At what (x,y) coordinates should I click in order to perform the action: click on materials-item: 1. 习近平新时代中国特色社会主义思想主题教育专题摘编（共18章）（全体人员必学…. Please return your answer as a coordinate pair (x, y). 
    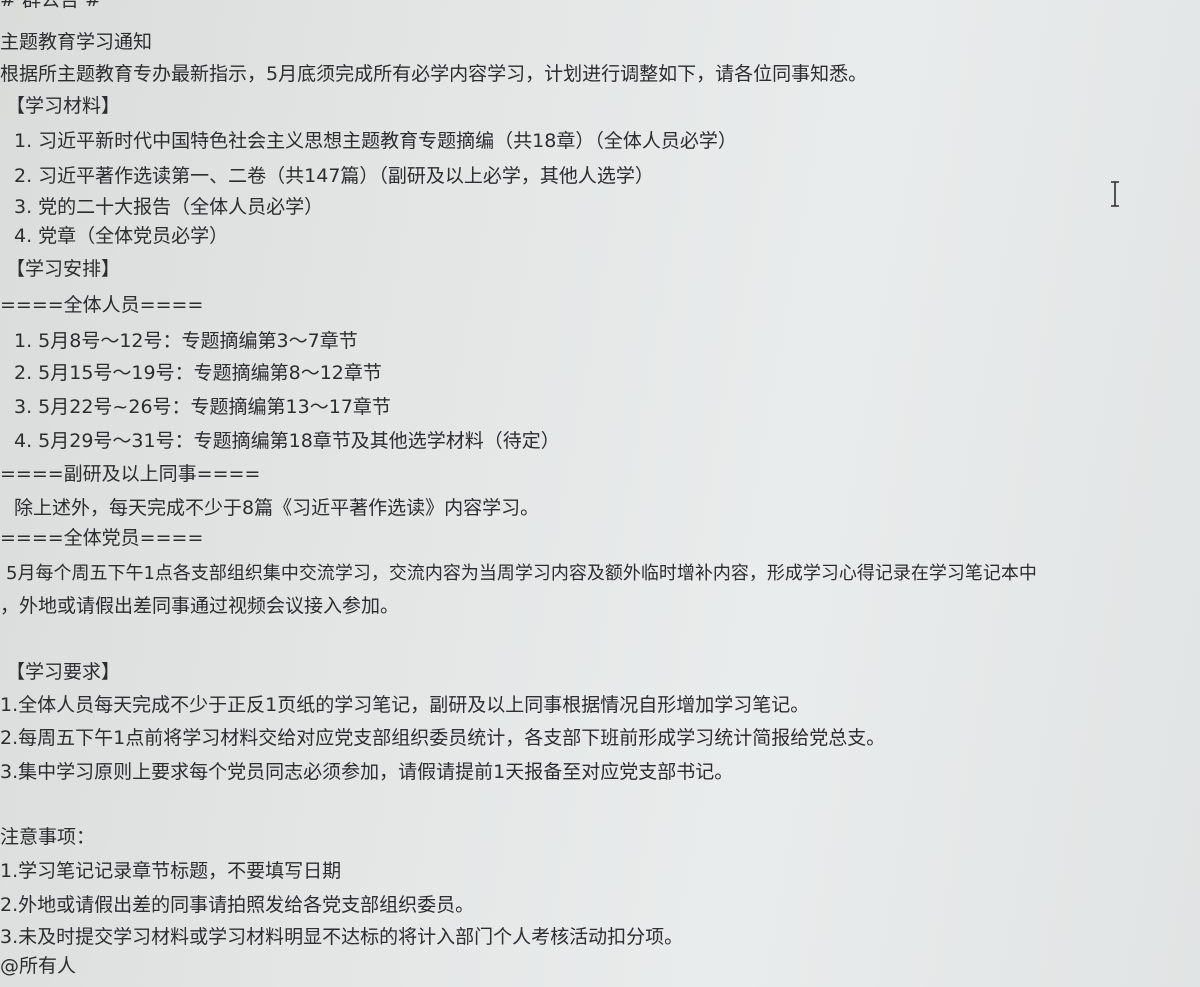
    Looking at the image, I should click on (375, 141).